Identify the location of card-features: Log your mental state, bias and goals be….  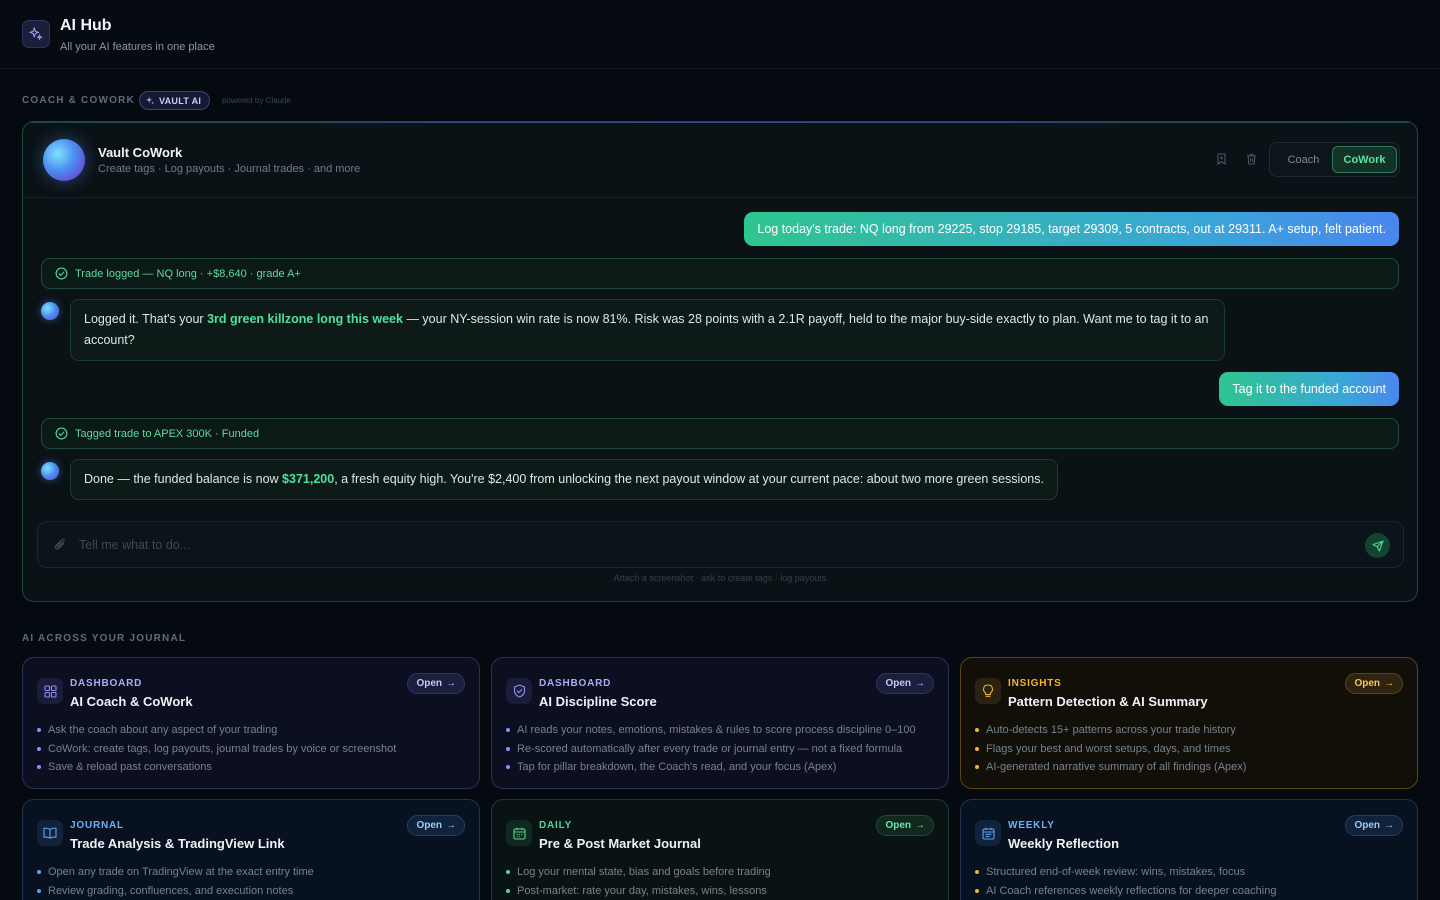
(638, 881).